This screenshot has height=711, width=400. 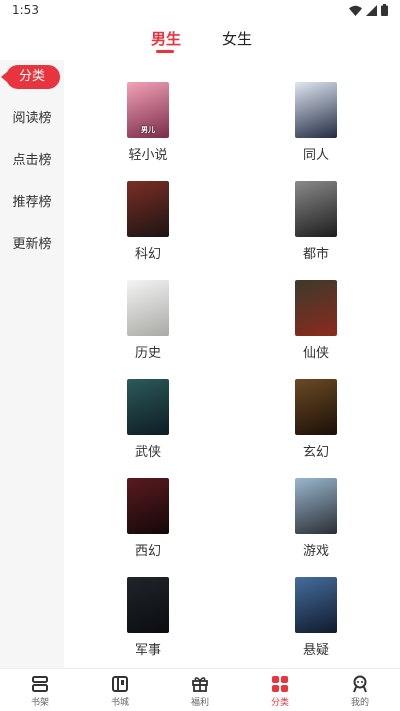 What do you see at coordinates (315, 452) in the screenshot?
I see `category-label: 玄幻` at bounding box center [315, 452].